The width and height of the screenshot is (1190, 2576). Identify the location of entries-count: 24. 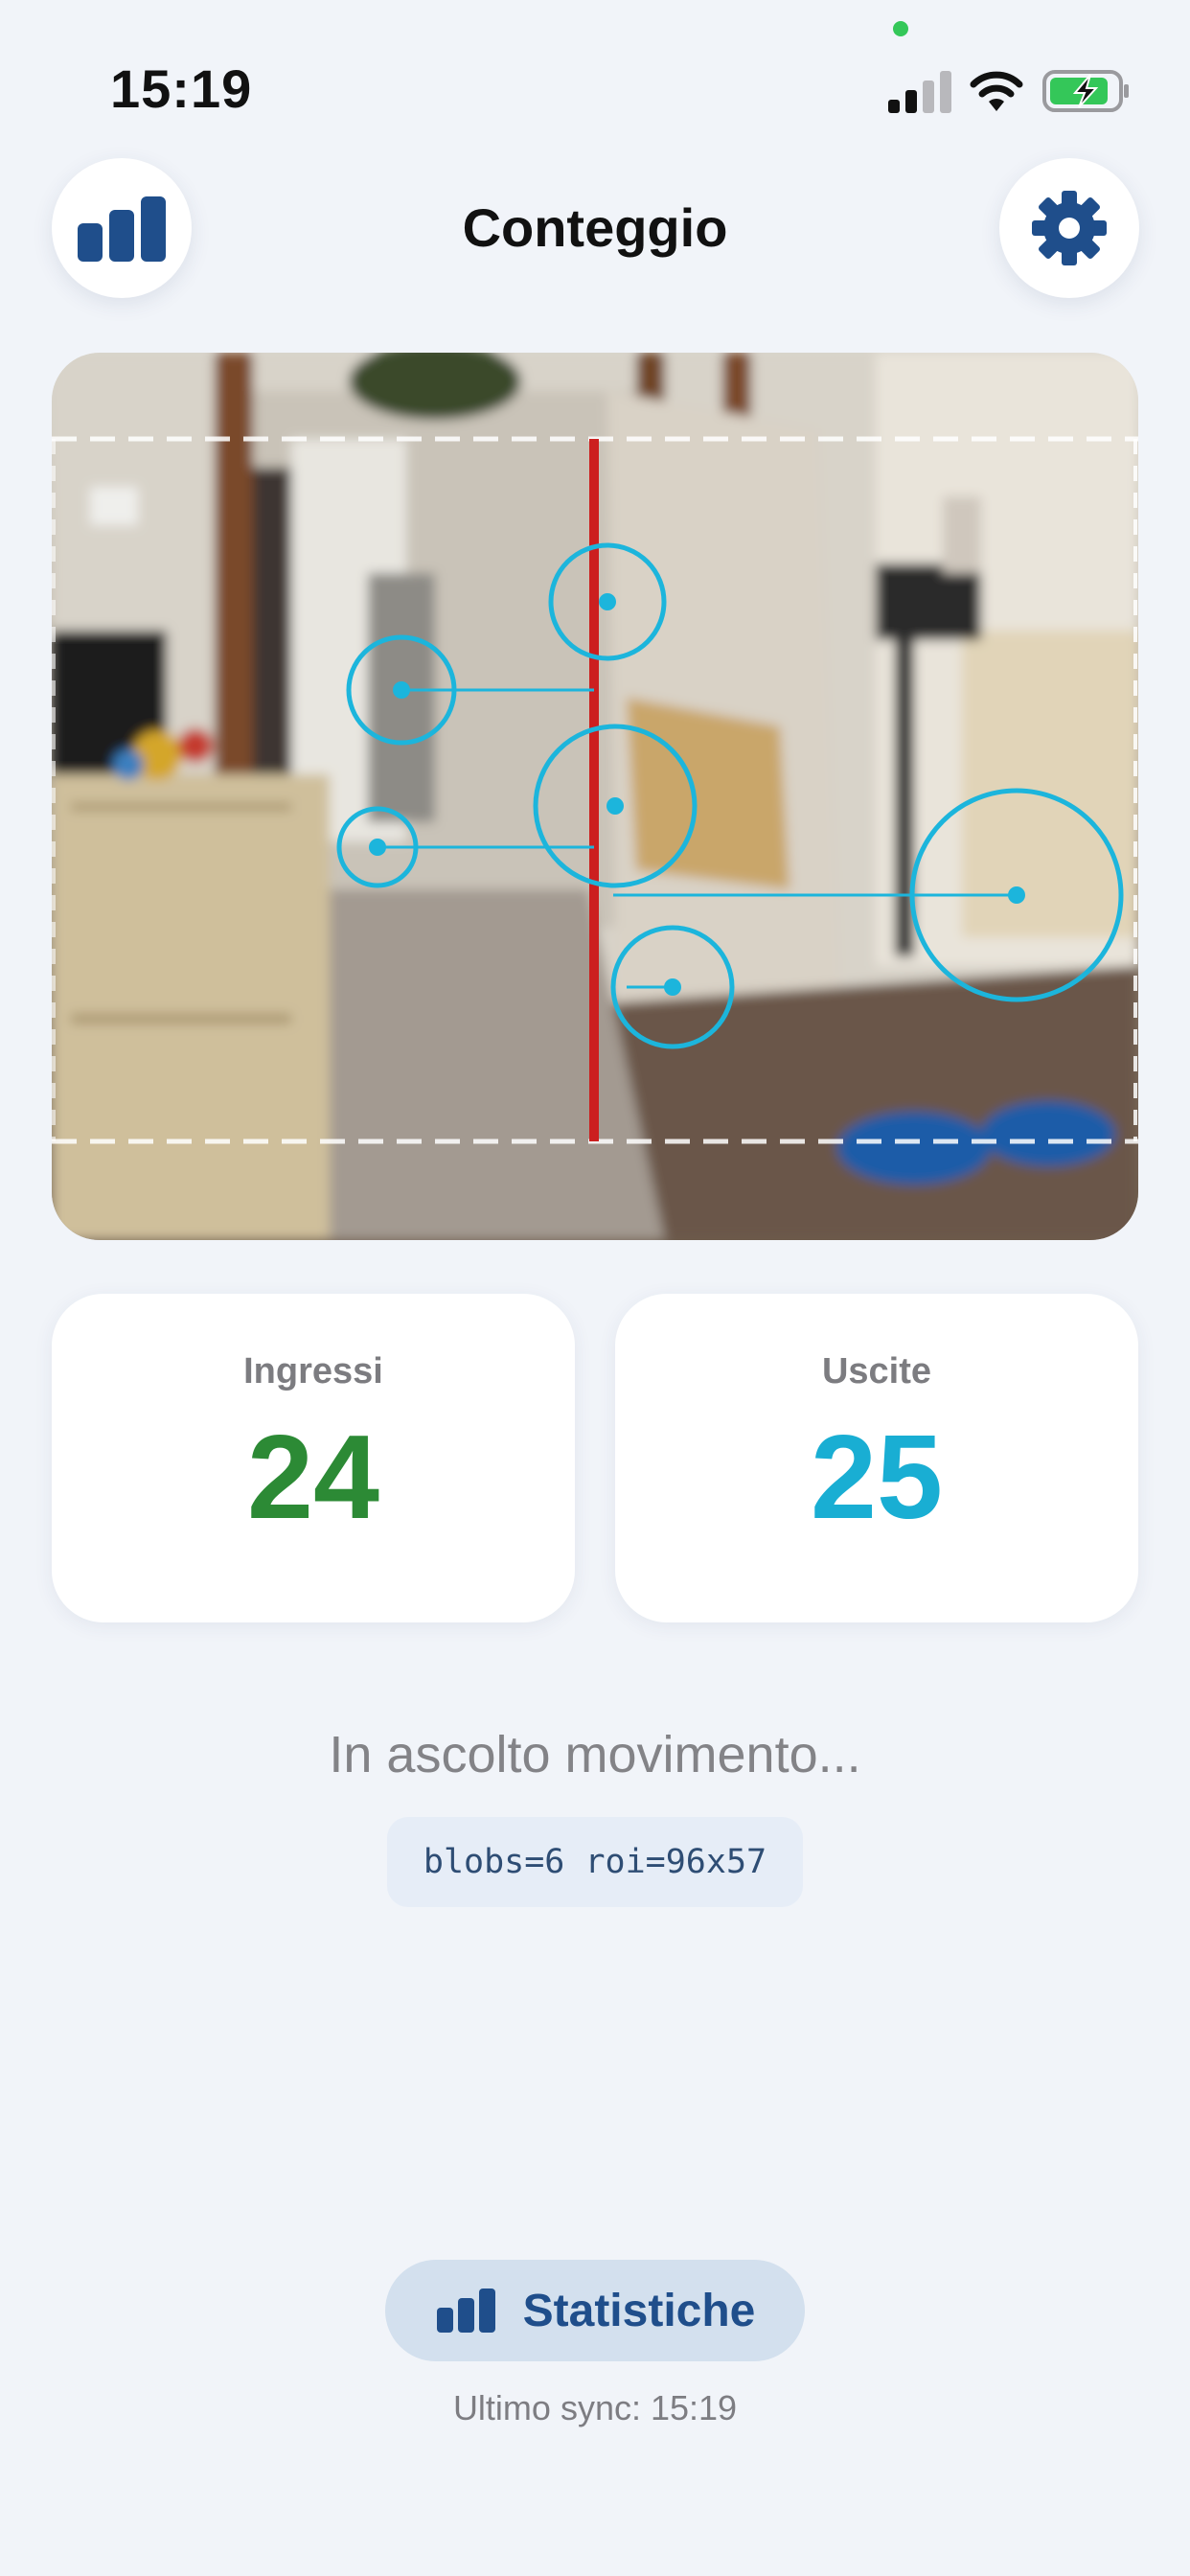
(313, 1478).